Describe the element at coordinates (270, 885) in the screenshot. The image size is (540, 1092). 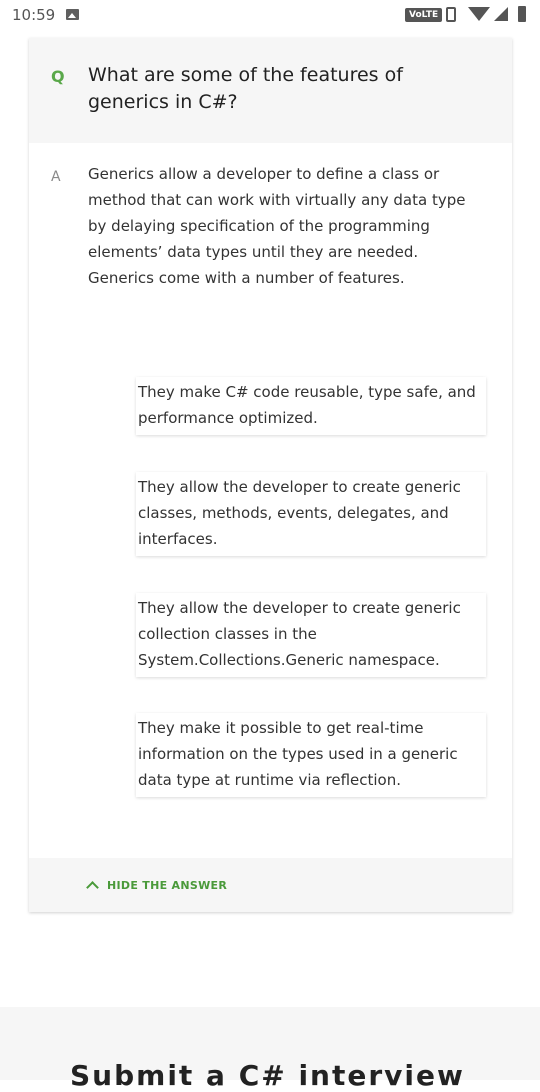
I see `answer-footer: HIDE THE ANSWER` at that location.